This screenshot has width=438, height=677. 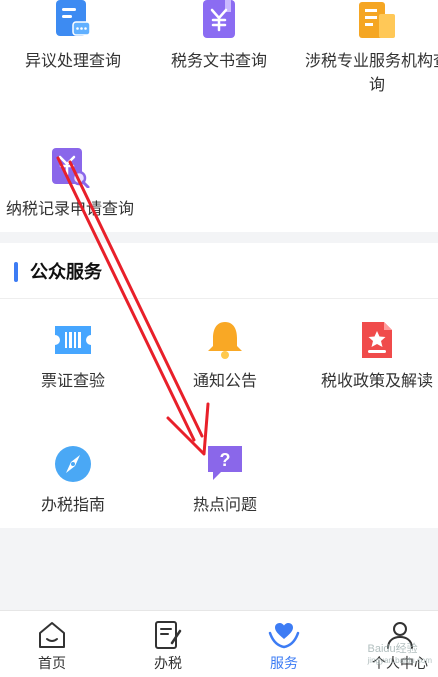 What do you see at coordinates (16, 272) in the screenshot?
I see `section-accent-bar` at bounding box center [16, 272].